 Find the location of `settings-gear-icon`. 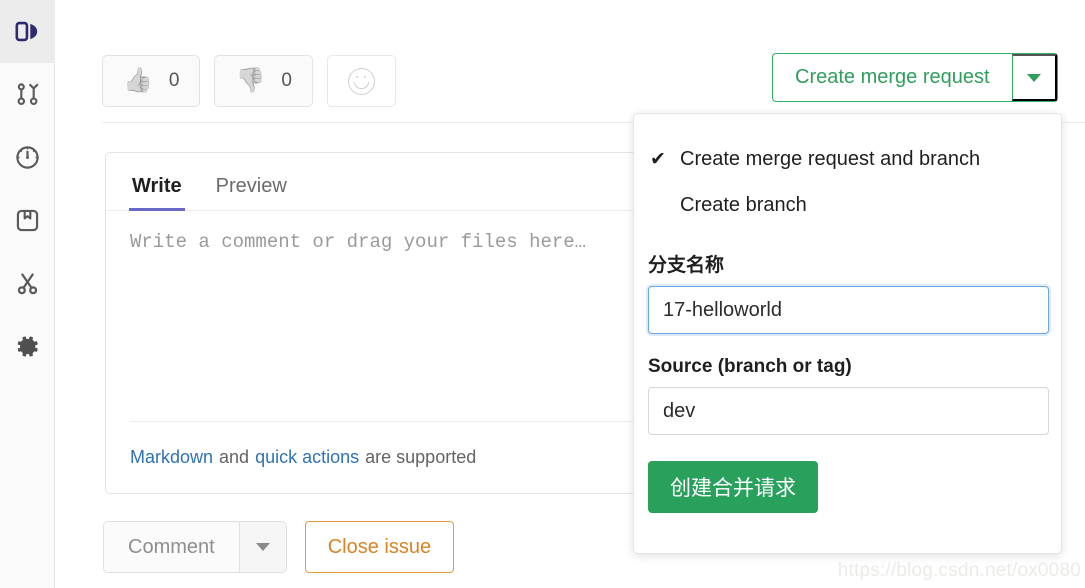

settings-gear-icon is located at coordinates (27, 346).